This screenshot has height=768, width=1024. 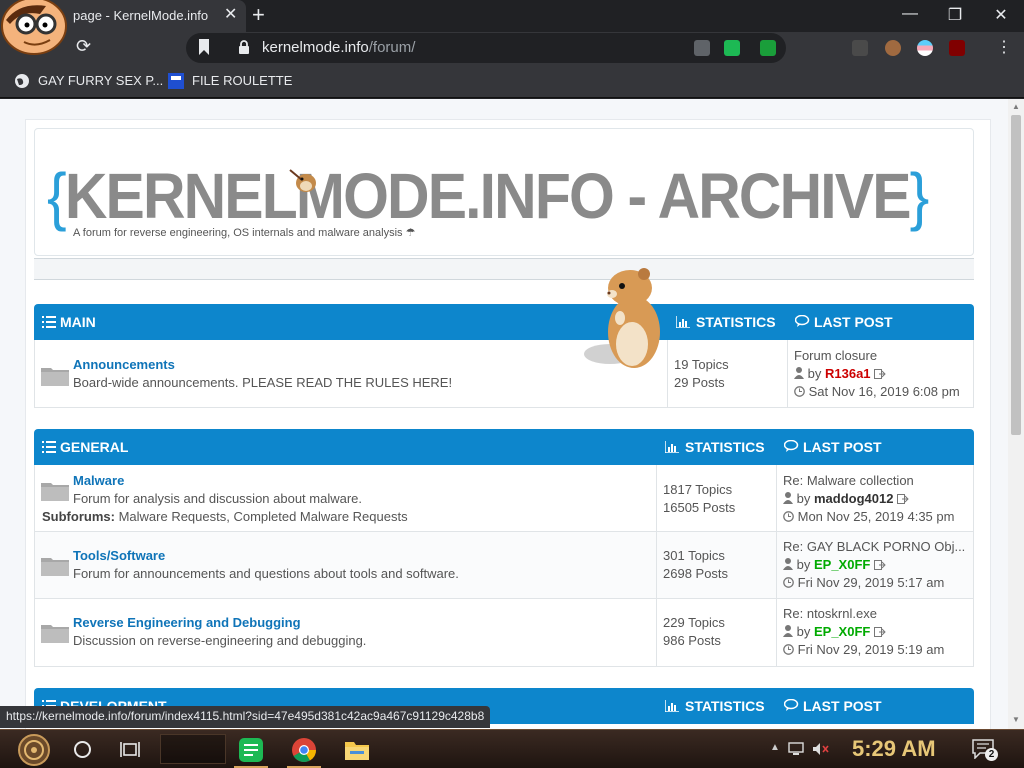 I want to click on site-logo: {KERNELMODE.INFO - ARCHIVE}, so click(x=488, y=196).